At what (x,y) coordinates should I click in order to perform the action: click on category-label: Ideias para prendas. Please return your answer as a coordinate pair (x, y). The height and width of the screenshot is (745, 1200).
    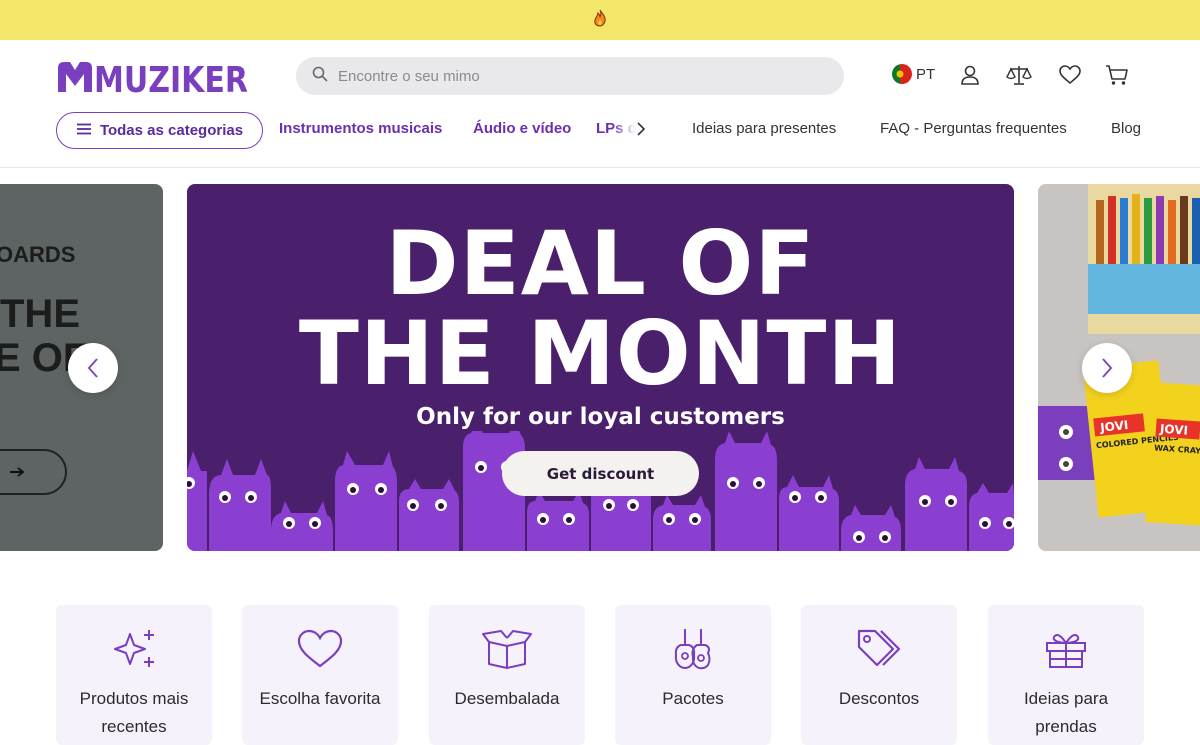
    Looking at the image, I should click on (1066, 712).